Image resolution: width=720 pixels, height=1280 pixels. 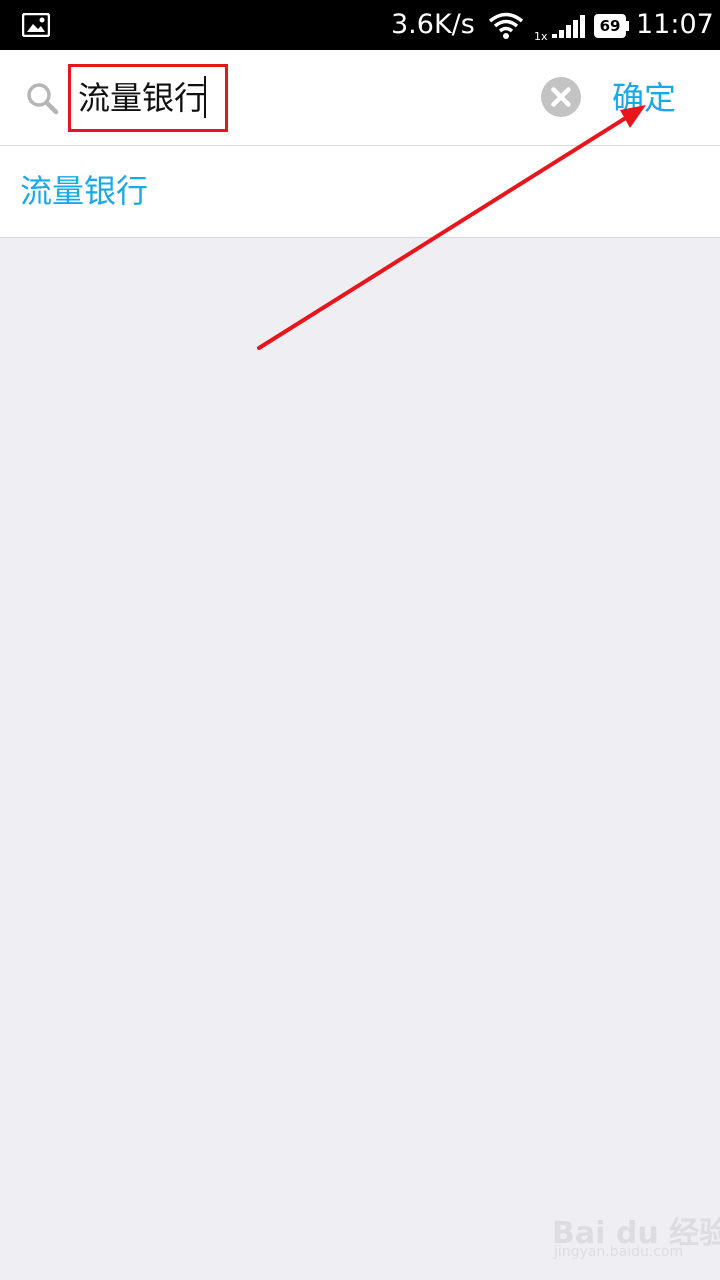 What do you see at coordinates (360, 98) in the screenshot?
I see `search-bar: 流量银行 确定` at bounding box center [360, 98].